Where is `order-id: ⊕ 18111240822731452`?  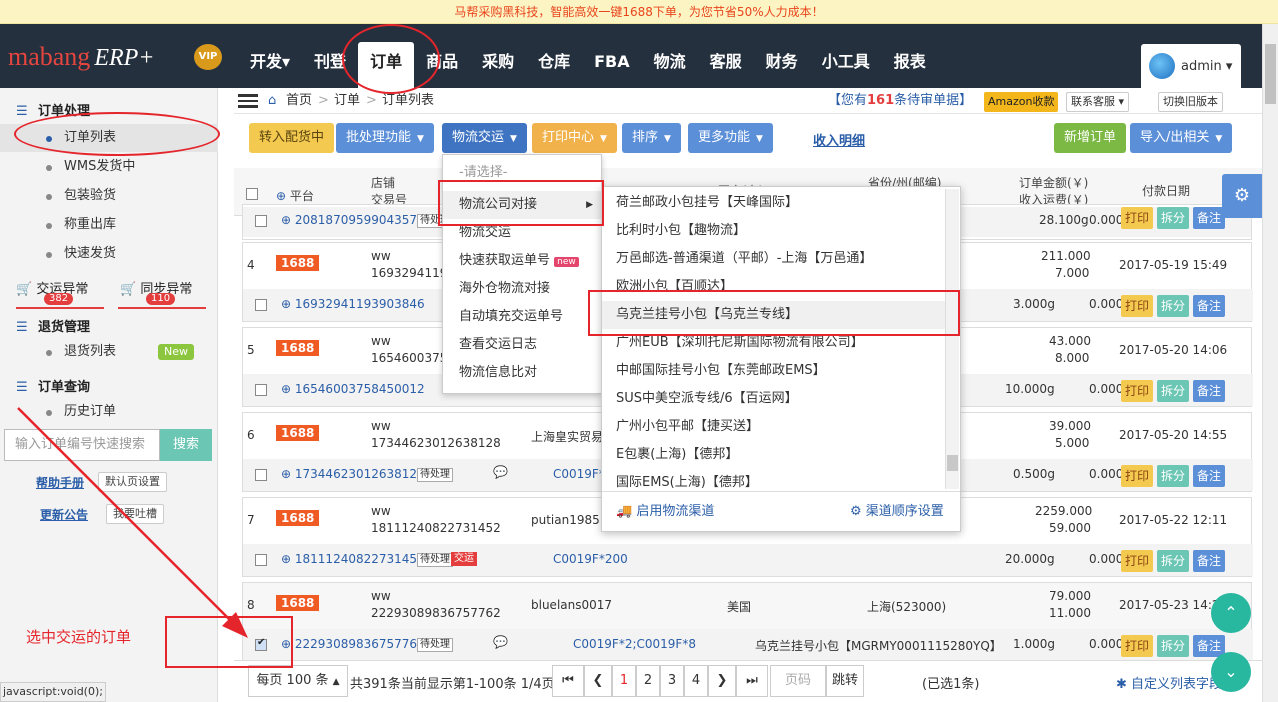 order-id: ⊕ 18111240822731452 is located at coordinates (353, 559).